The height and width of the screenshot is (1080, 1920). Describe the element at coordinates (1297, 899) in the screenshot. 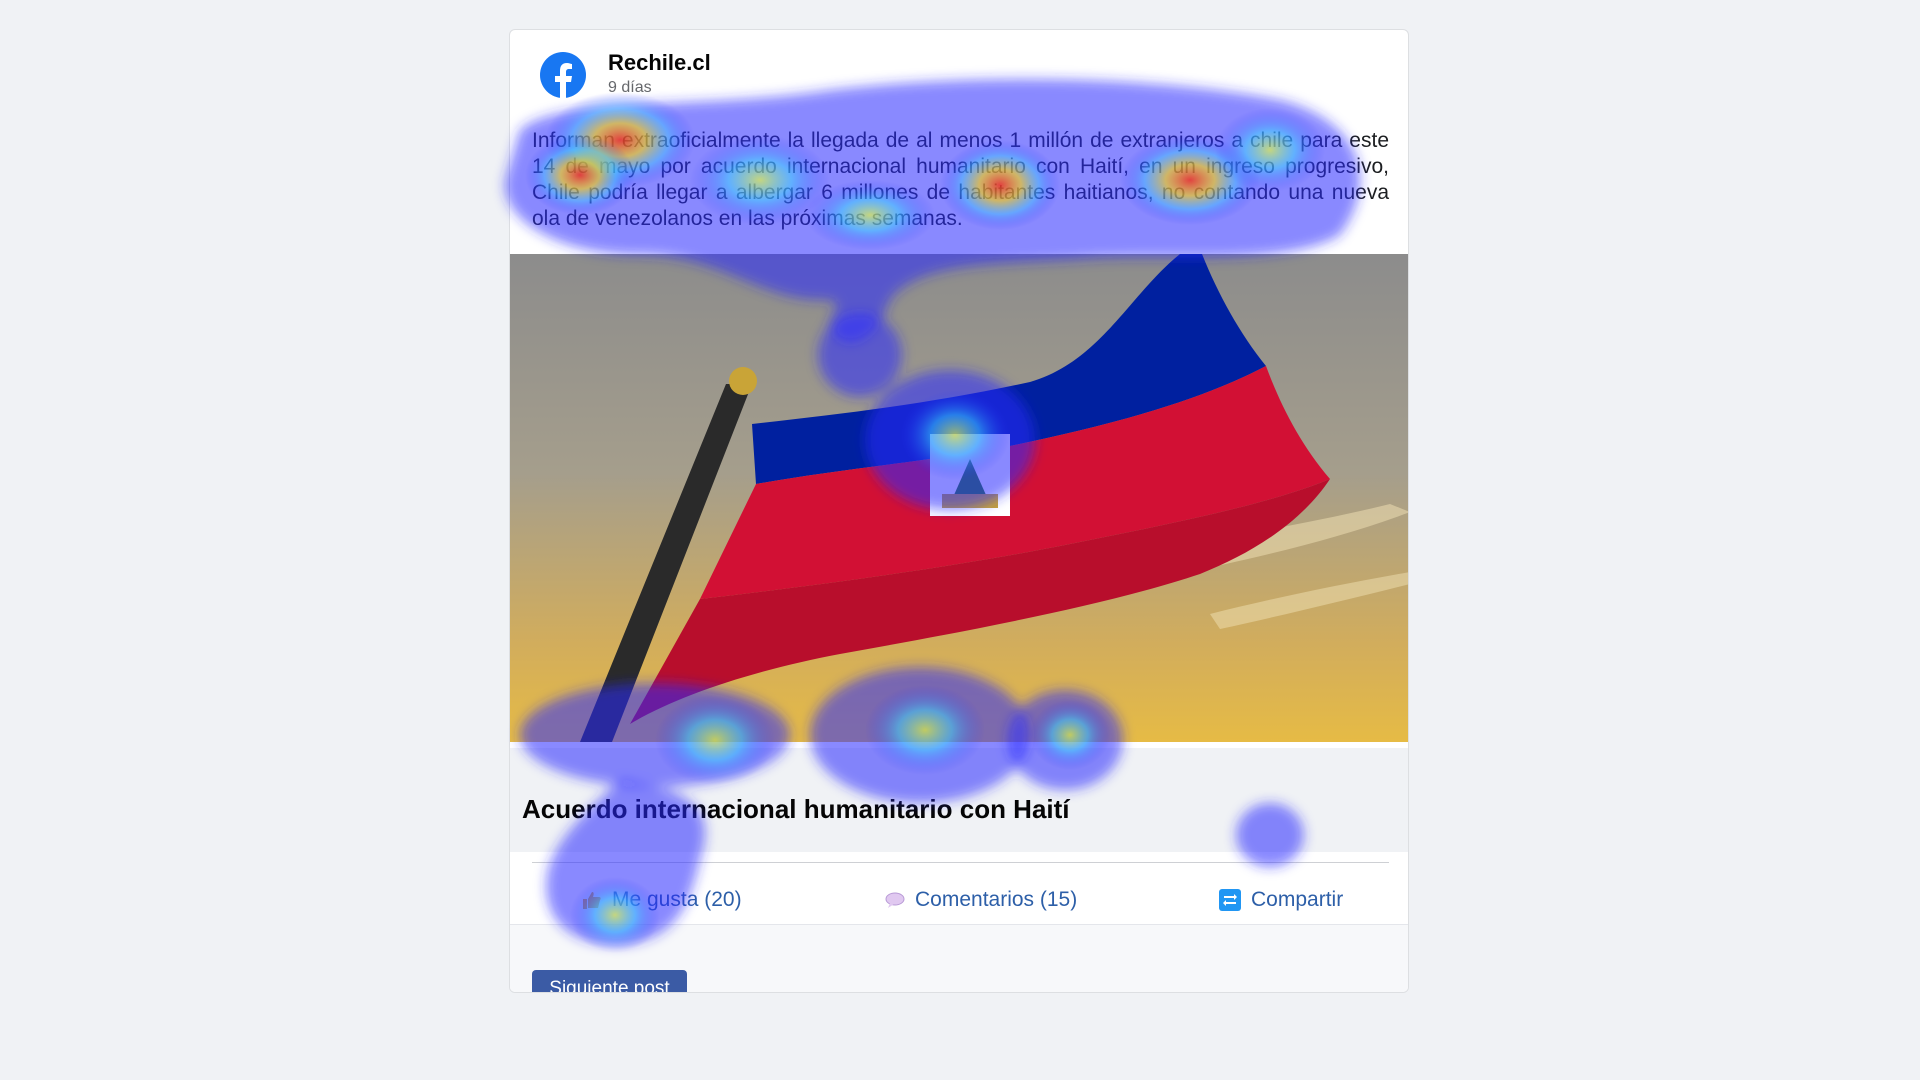

I see `share-label: Compartir` at that location.